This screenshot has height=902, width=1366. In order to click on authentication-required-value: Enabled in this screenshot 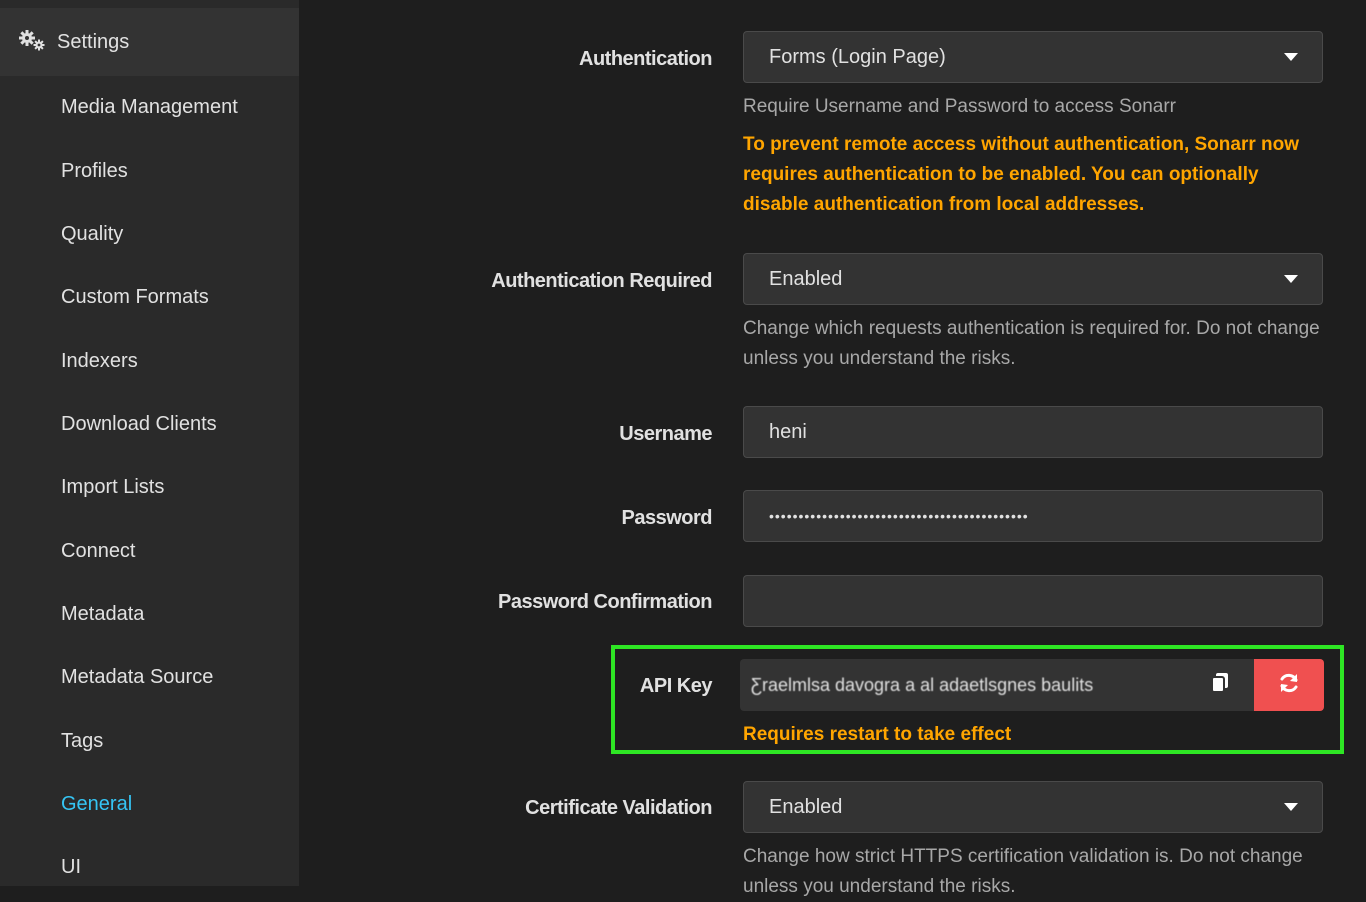, I will do `click(806, 278)`.